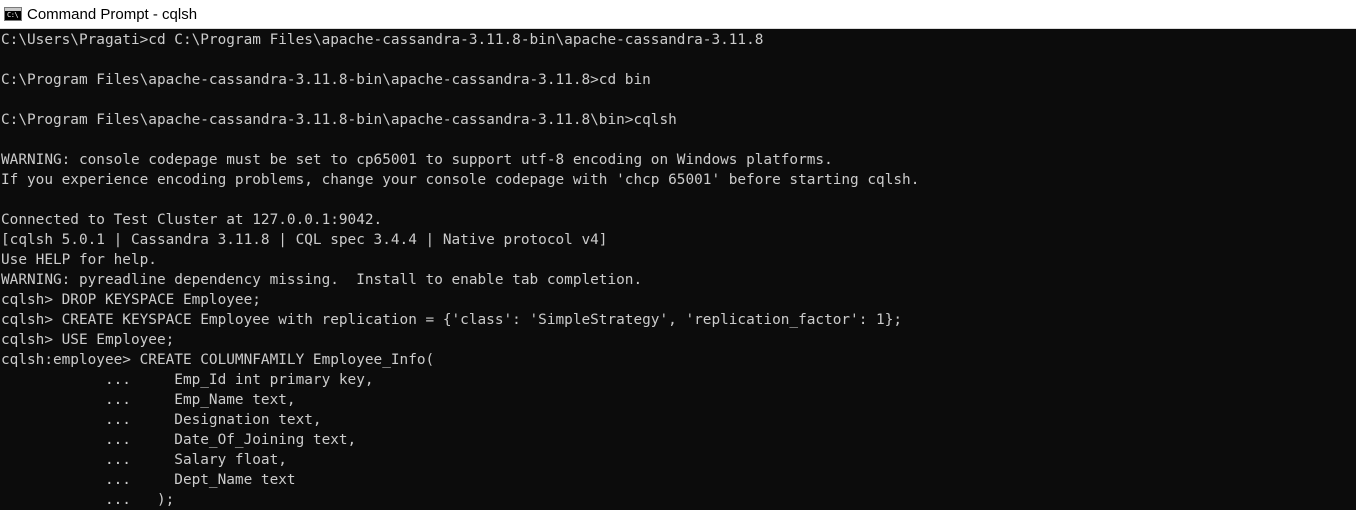 This screenshot has width=1356, height=510. I want to click on console-line: ... Salary float,, so click(144, 460).